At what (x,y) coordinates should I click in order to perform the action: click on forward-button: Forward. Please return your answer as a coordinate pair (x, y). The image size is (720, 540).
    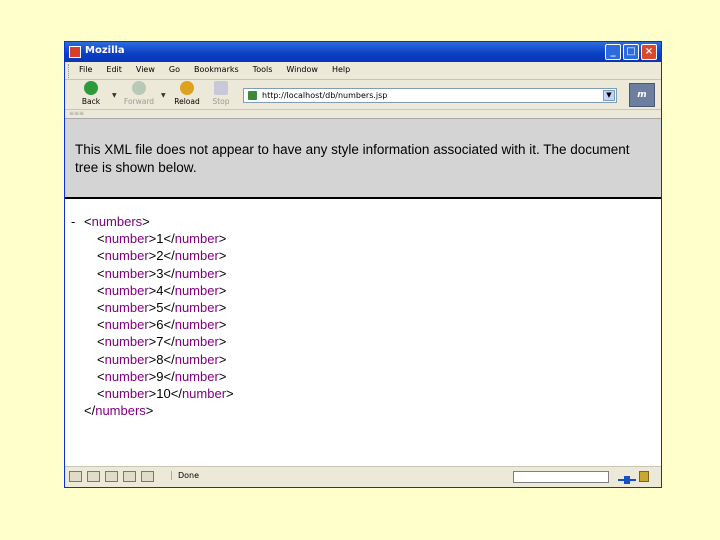
    Looking at the image, I should click on (139, 95).